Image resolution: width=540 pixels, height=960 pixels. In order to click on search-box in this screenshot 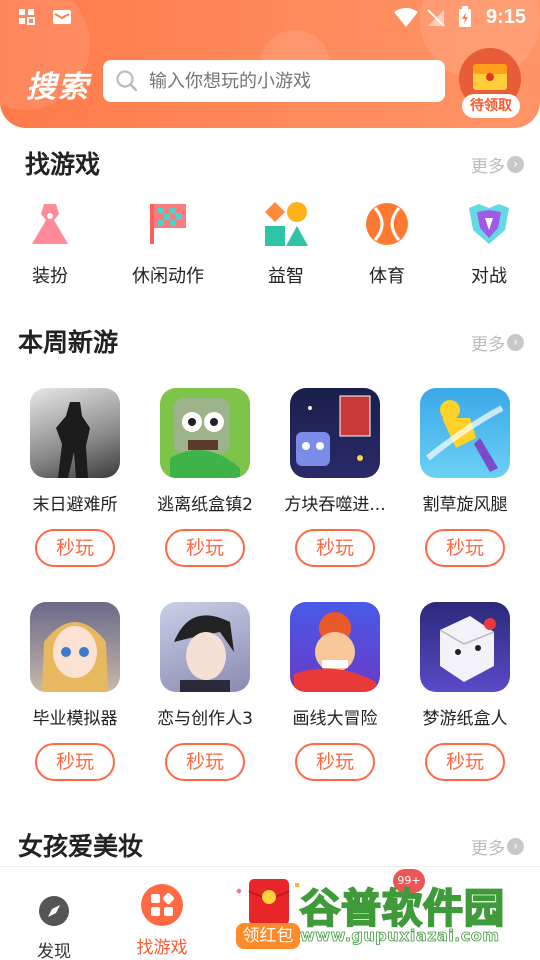, I will do `click(274, 81)`.